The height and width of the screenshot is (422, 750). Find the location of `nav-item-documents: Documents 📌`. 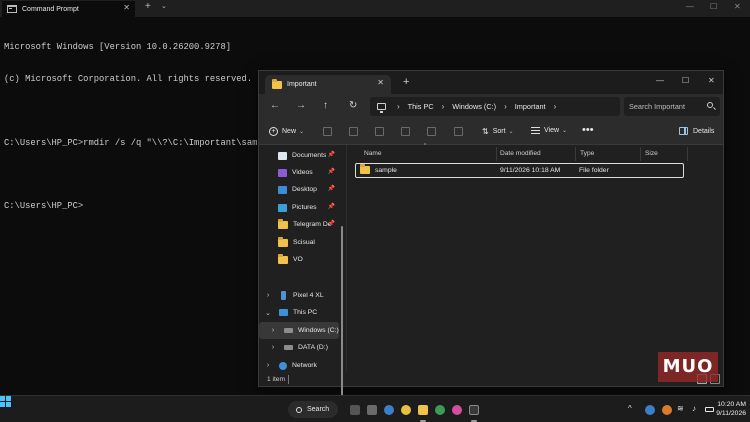

nav-item-documents: Documents 📌 is located at coordinates (299, 155).